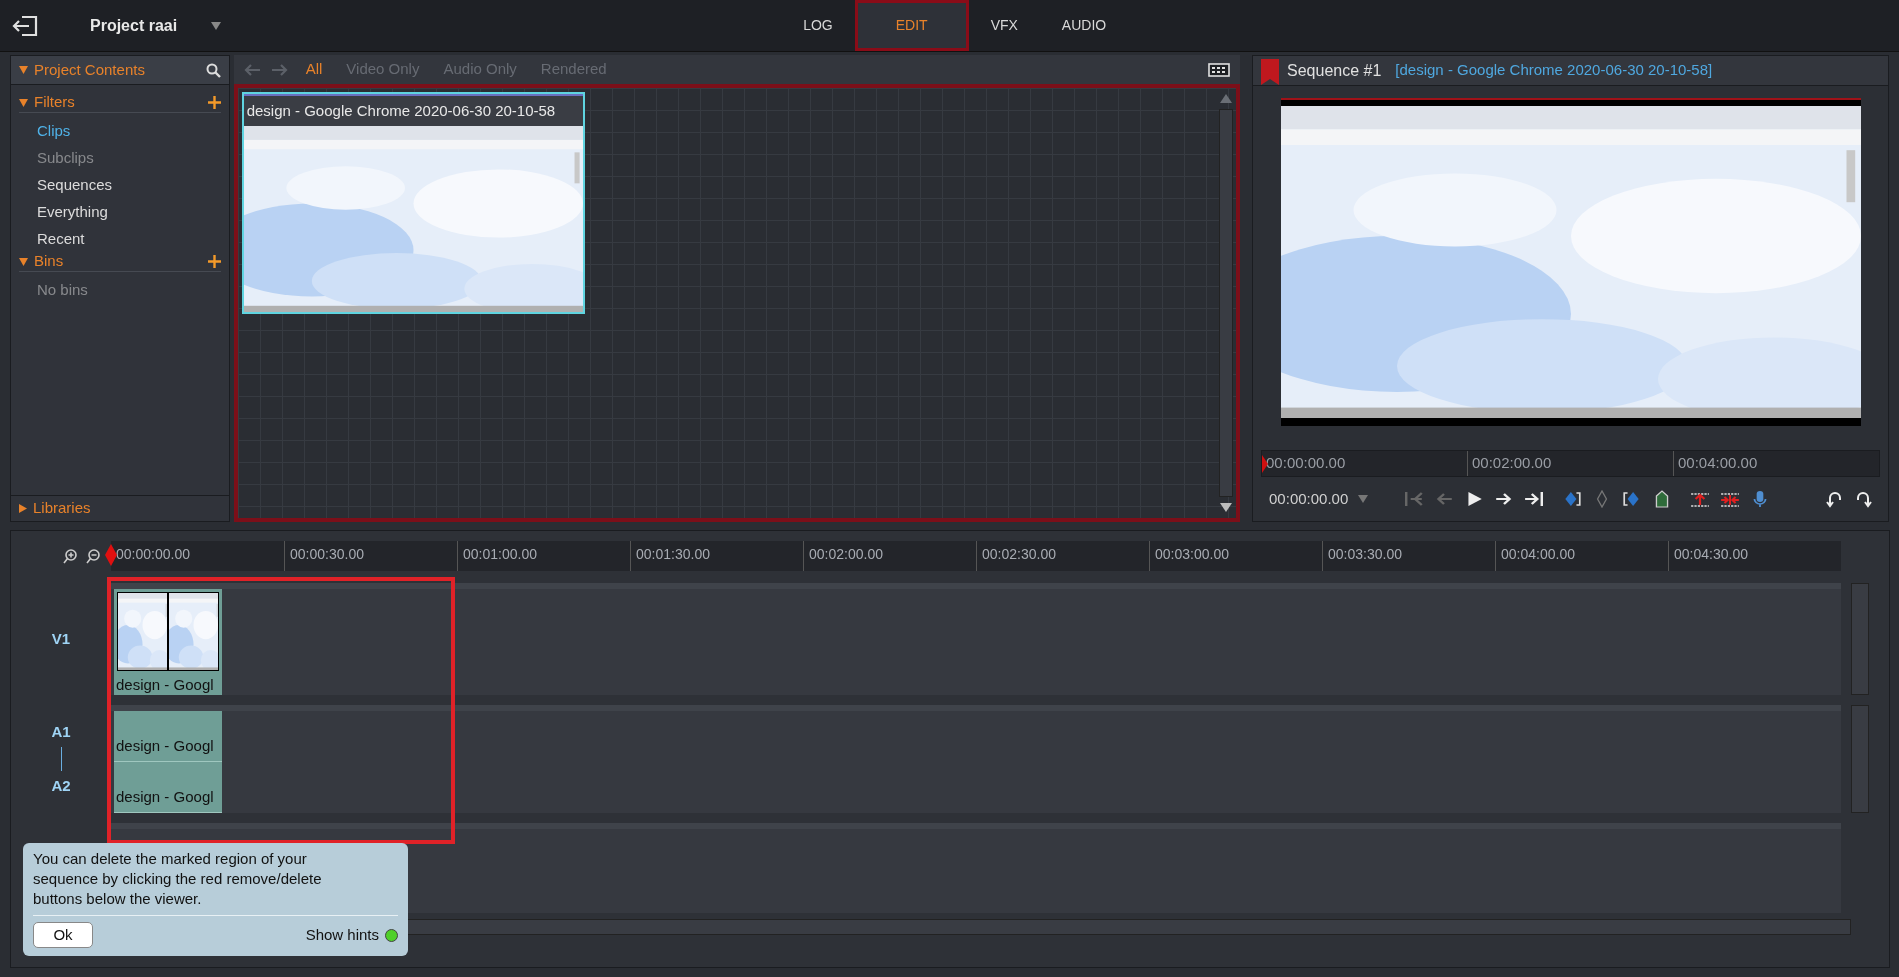 This screenshot has height=977, width=1899. Describe the element at coordinates (62, 508) in the screenshot. I see `section-label: Libraries` at that location.